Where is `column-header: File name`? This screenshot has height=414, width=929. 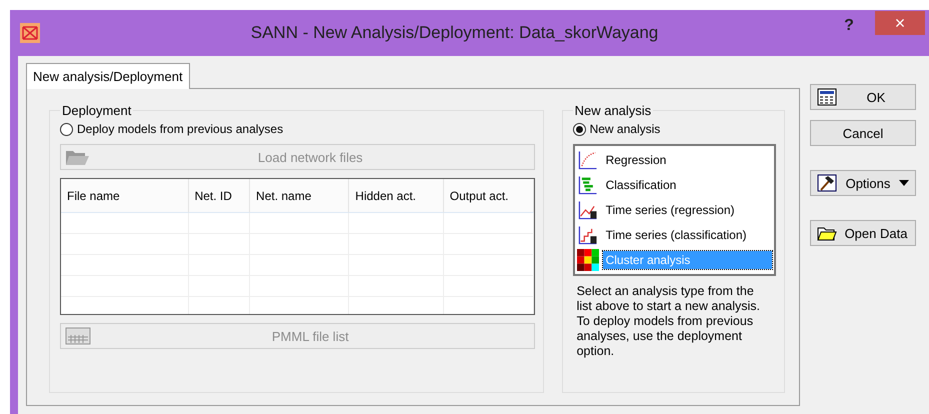
column-header: File name is located at coordinates (125, 196).